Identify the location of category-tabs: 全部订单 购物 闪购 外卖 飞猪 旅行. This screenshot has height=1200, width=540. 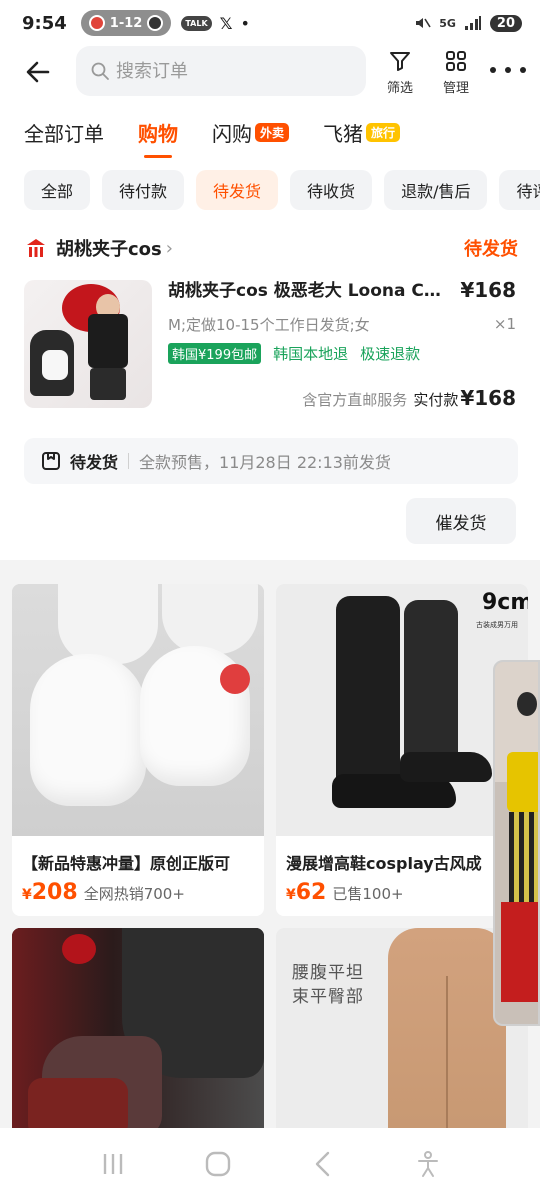
(229, 137).